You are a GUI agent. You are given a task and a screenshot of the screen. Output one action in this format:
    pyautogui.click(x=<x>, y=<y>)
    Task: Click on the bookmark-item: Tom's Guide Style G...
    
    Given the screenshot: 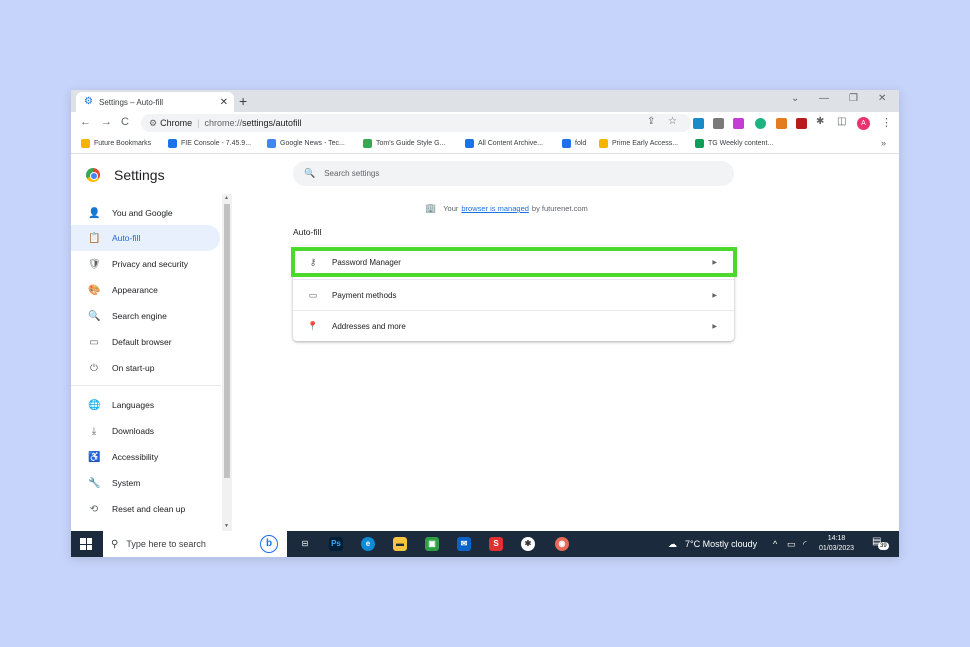 What is the action you would take?
    pyautogui.click(x=404, y=143)
    